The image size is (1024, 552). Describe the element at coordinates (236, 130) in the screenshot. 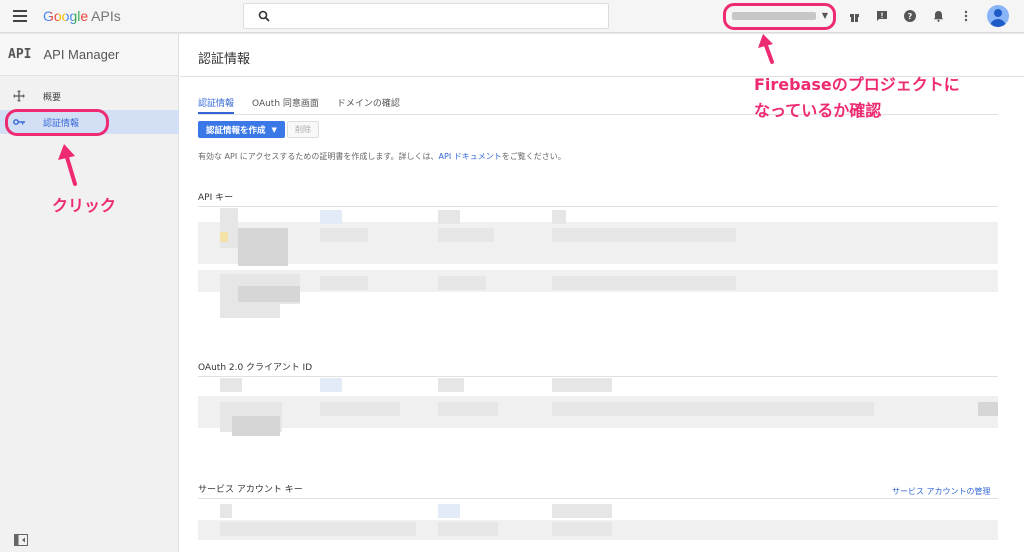

I see `create-credentials-label: 認証情報を作成` at that location.